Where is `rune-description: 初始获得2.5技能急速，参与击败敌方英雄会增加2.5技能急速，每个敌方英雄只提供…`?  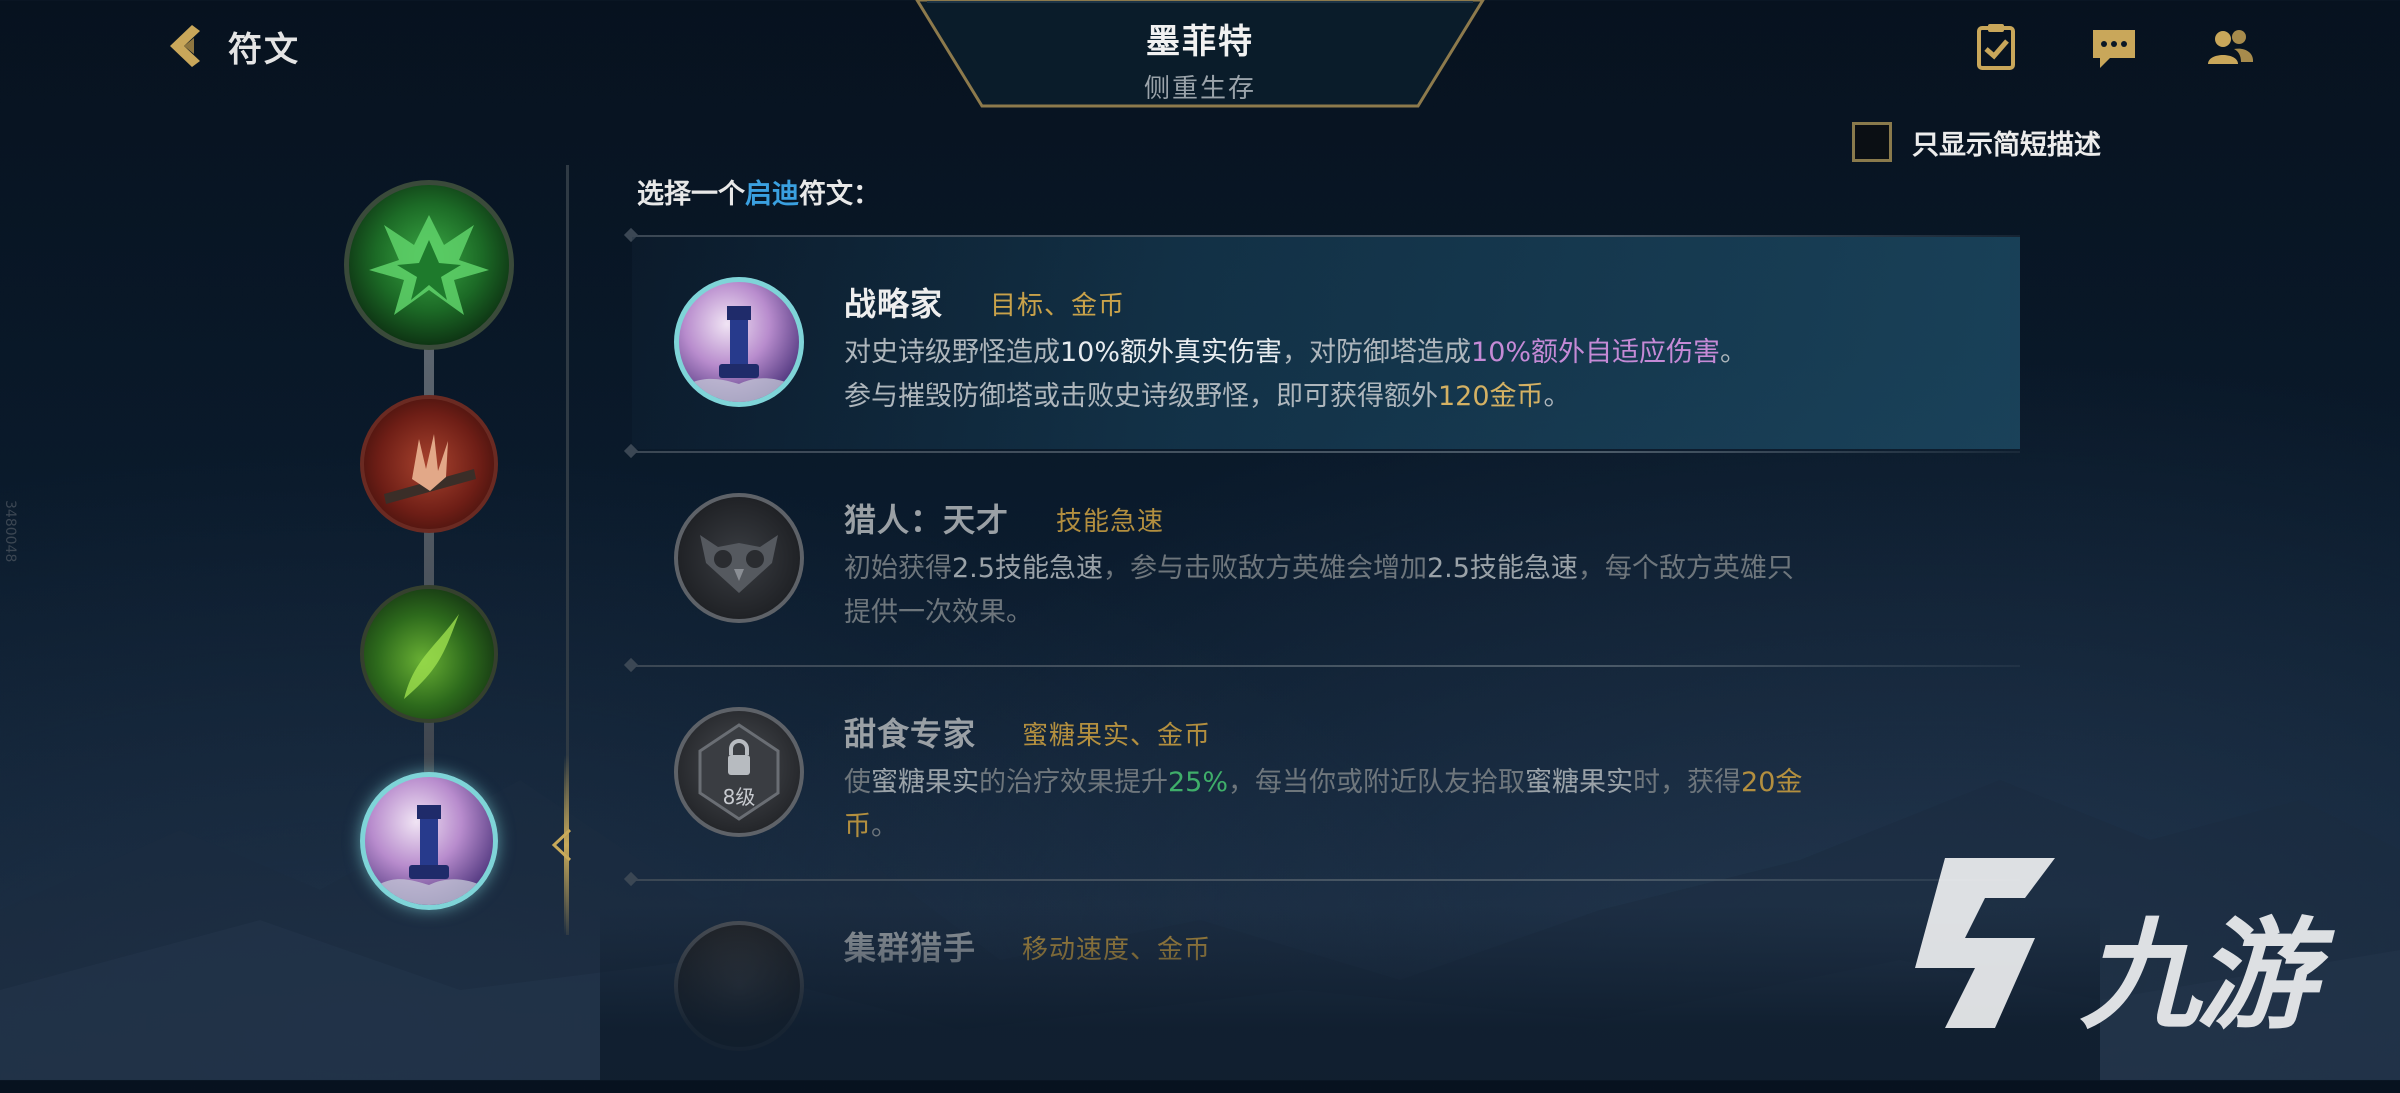
rune-description: 初始获得2.5技能急速，参与击败敌方英雄会增加2.5技能急速，每个敌方英雄只提供… is located at coordinates (1319, 590).